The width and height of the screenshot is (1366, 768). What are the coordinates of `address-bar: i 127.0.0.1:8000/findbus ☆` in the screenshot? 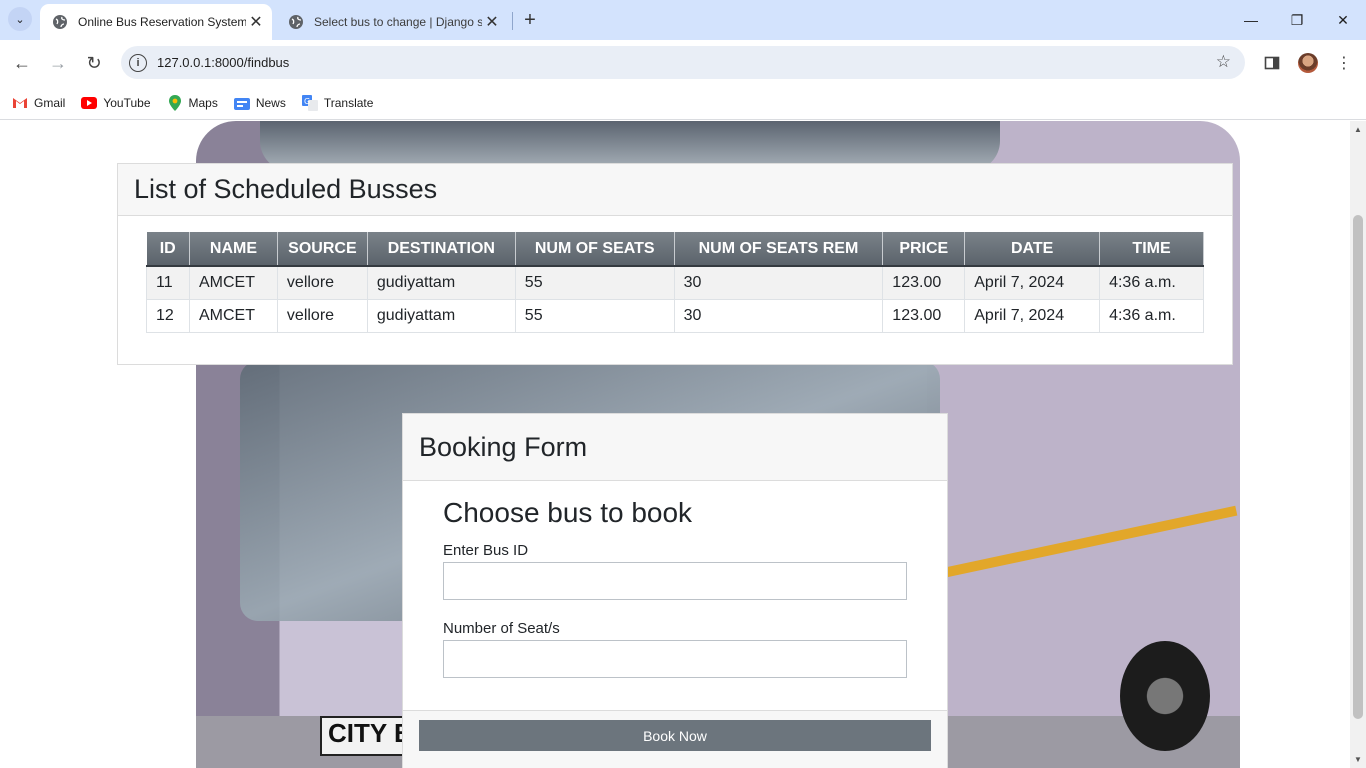 It's located at (683, 62).